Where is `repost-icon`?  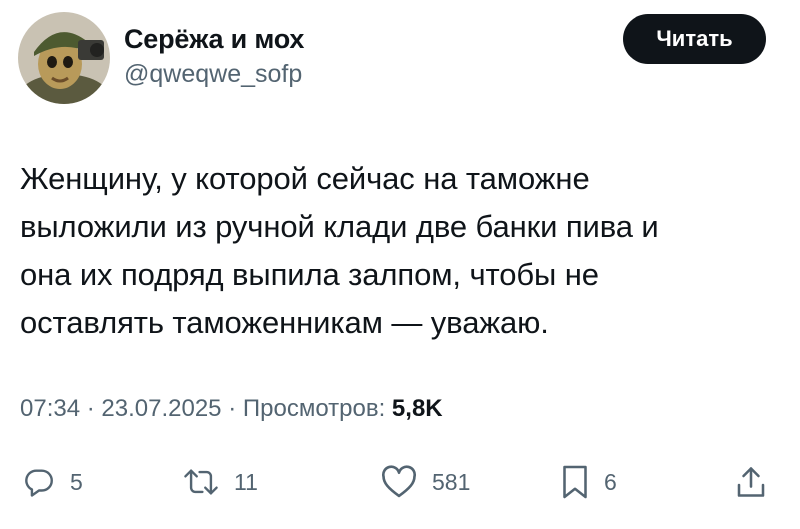
repost-icon is located at coordinates (201, 482).